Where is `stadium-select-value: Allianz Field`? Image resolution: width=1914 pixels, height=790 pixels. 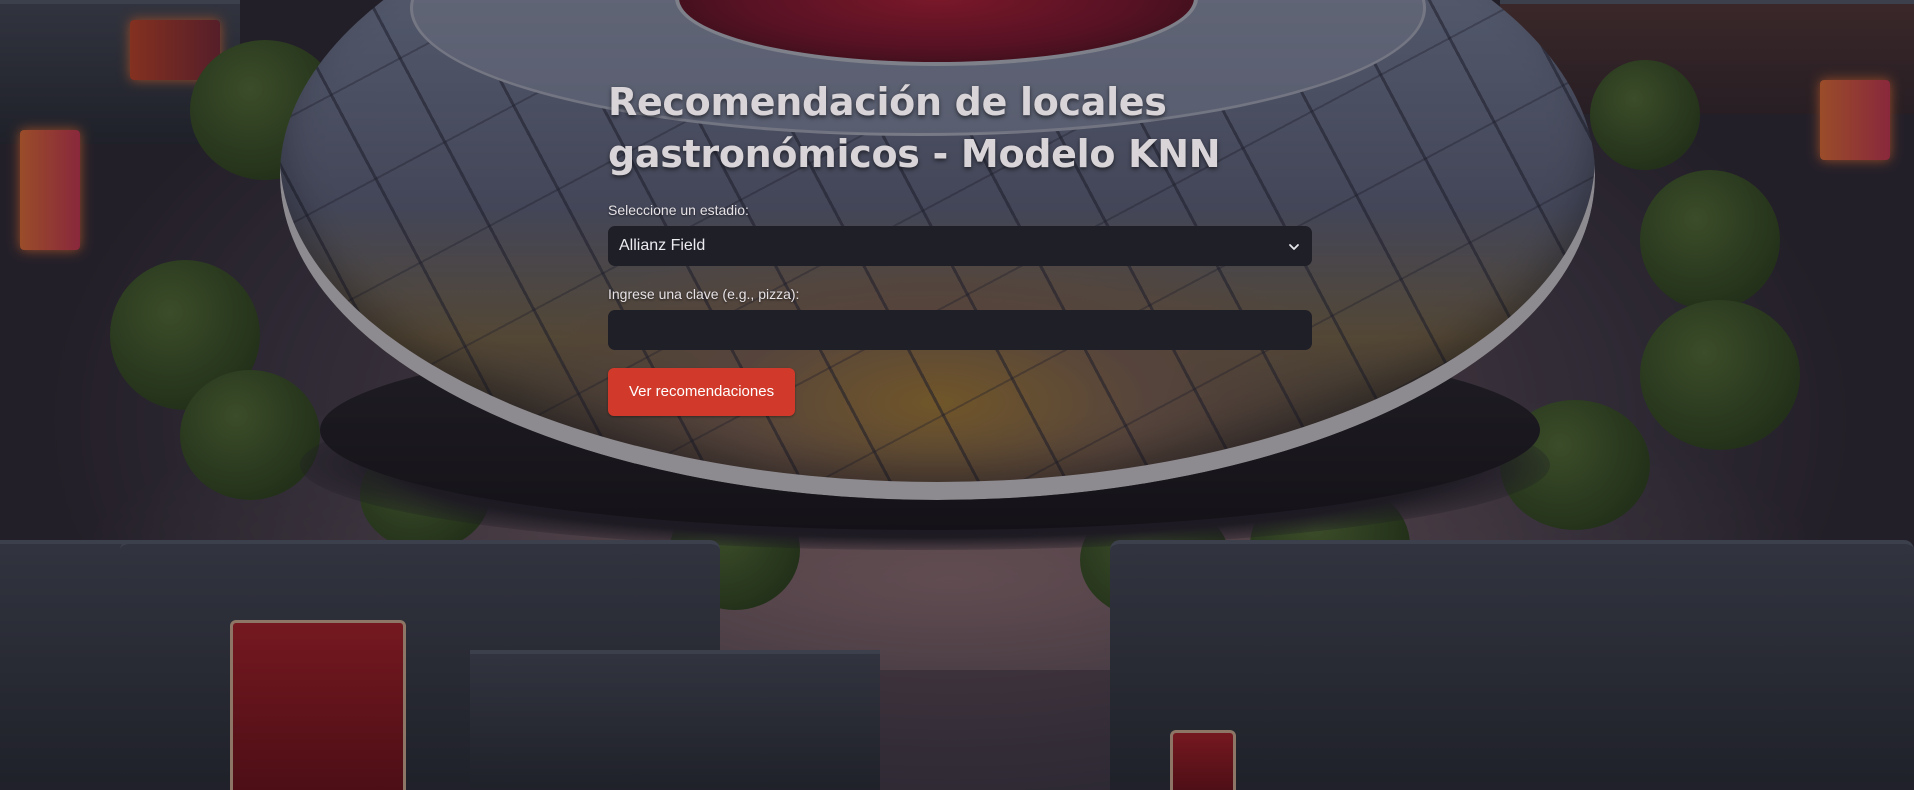
stadium-select-value: Allianz Field is located at coordinates (662, 245).